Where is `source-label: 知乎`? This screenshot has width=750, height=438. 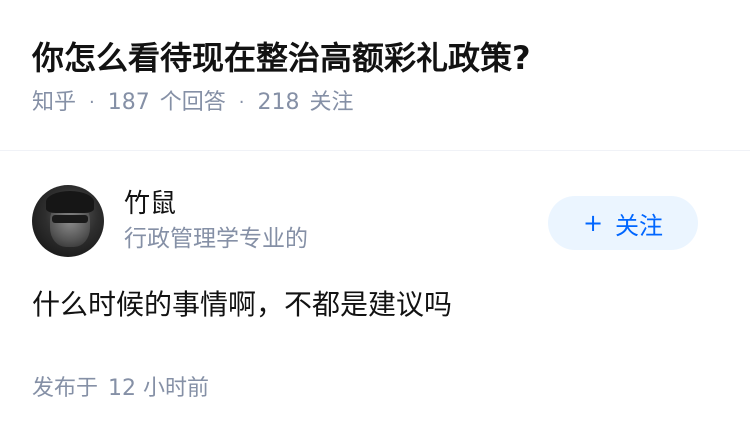 source-label: 知乎 is located at coordinates (54, 103).